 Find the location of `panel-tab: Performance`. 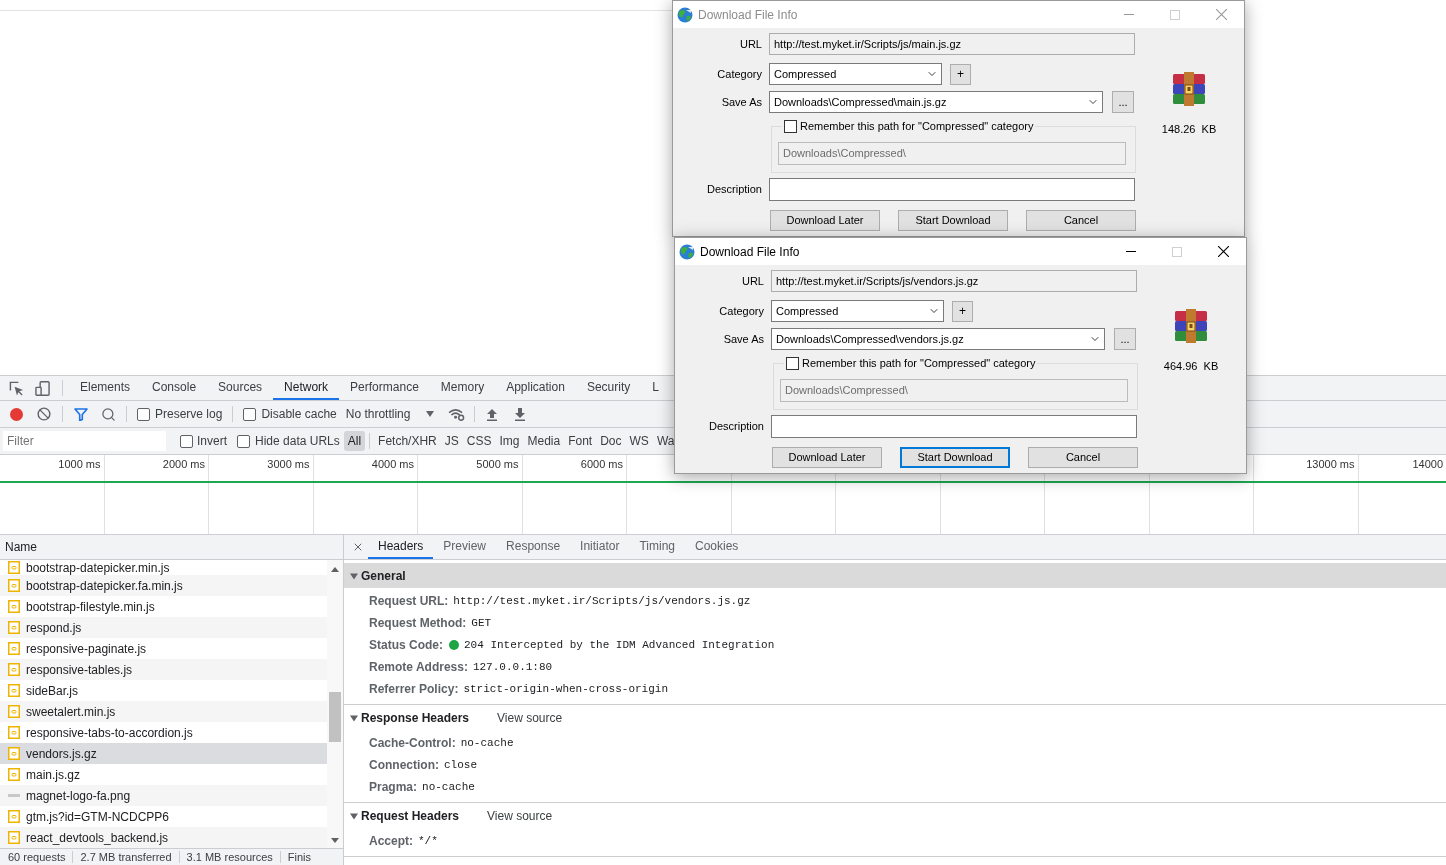

panel-tab: Performance is located at coordinates (384, 388).